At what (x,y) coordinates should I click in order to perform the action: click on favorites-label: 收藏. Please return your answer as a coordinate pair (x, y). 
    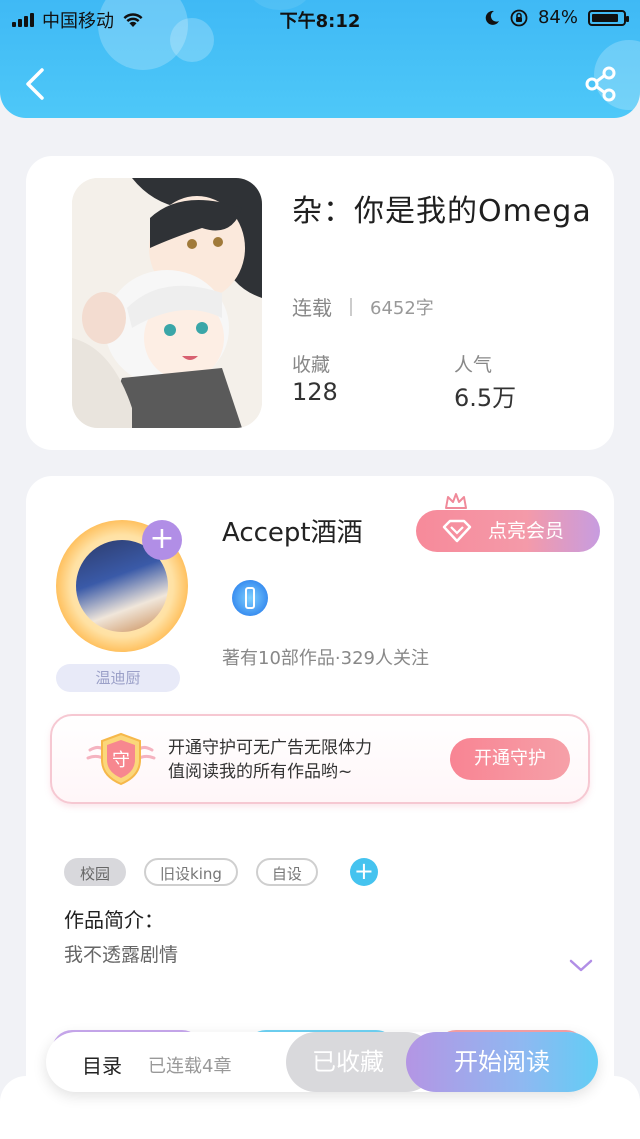
    Looking at the image, I should click on (311, 365).